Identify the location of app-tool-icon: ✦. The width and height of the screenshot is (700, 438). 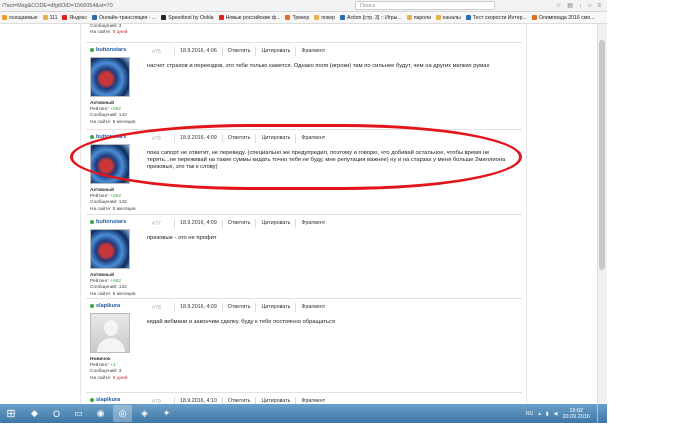
(166, 413).